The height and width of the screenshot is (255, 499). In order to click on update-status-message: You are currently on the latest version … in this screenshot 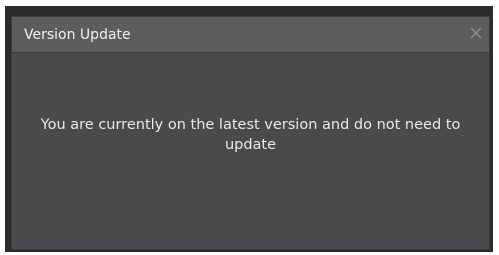, I will do `click(250, 135)`.